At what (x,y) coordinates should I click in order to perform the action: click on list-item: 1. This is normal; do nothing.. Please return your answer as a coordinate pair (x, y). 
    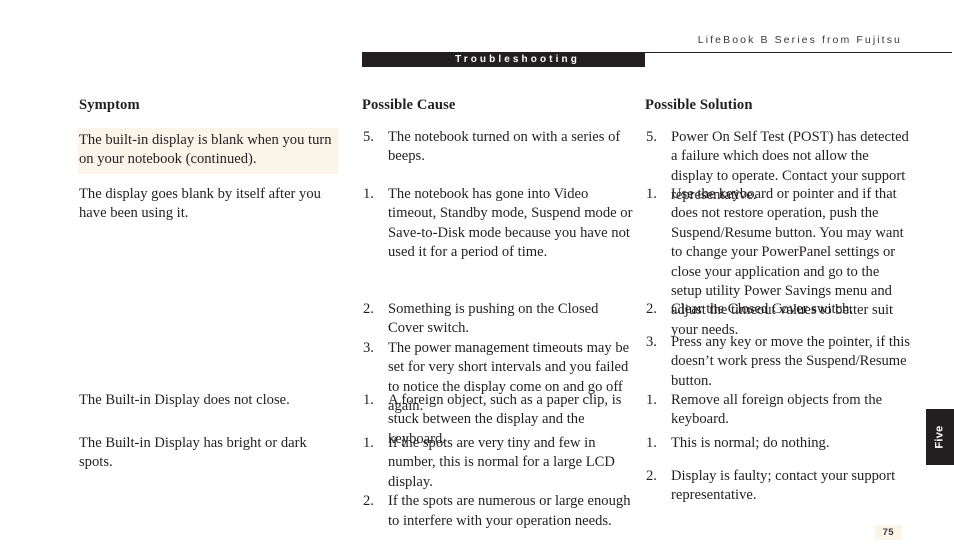
    Looking at the image, I should click on (779, 443).